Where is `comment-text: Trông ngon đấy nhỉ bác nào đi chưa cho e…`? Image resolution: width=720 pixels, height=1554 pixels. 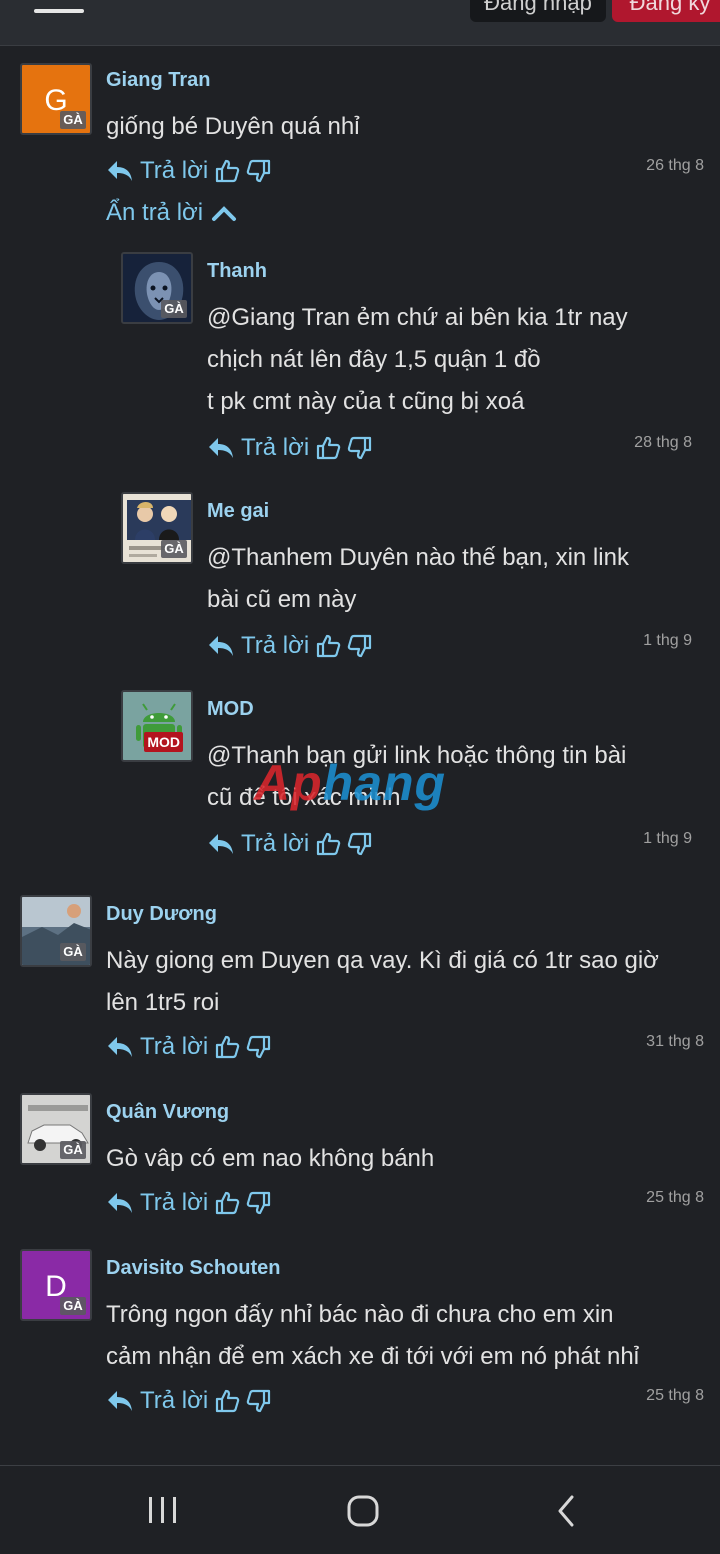
comment-text: Trông ngon đấy nhỉ bác nào đi chưa cho e… is located at coordinates (372, 1336).